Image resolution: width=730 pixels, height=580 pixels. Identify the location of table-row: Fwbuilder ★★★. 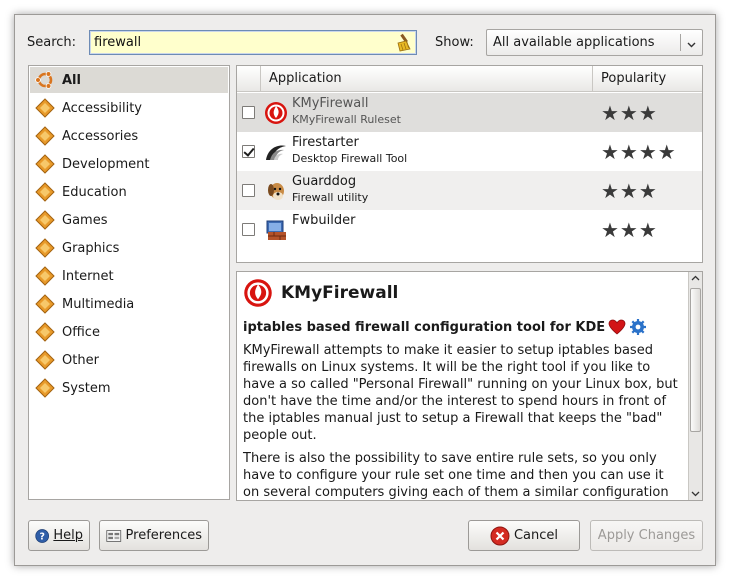
(469, 229).